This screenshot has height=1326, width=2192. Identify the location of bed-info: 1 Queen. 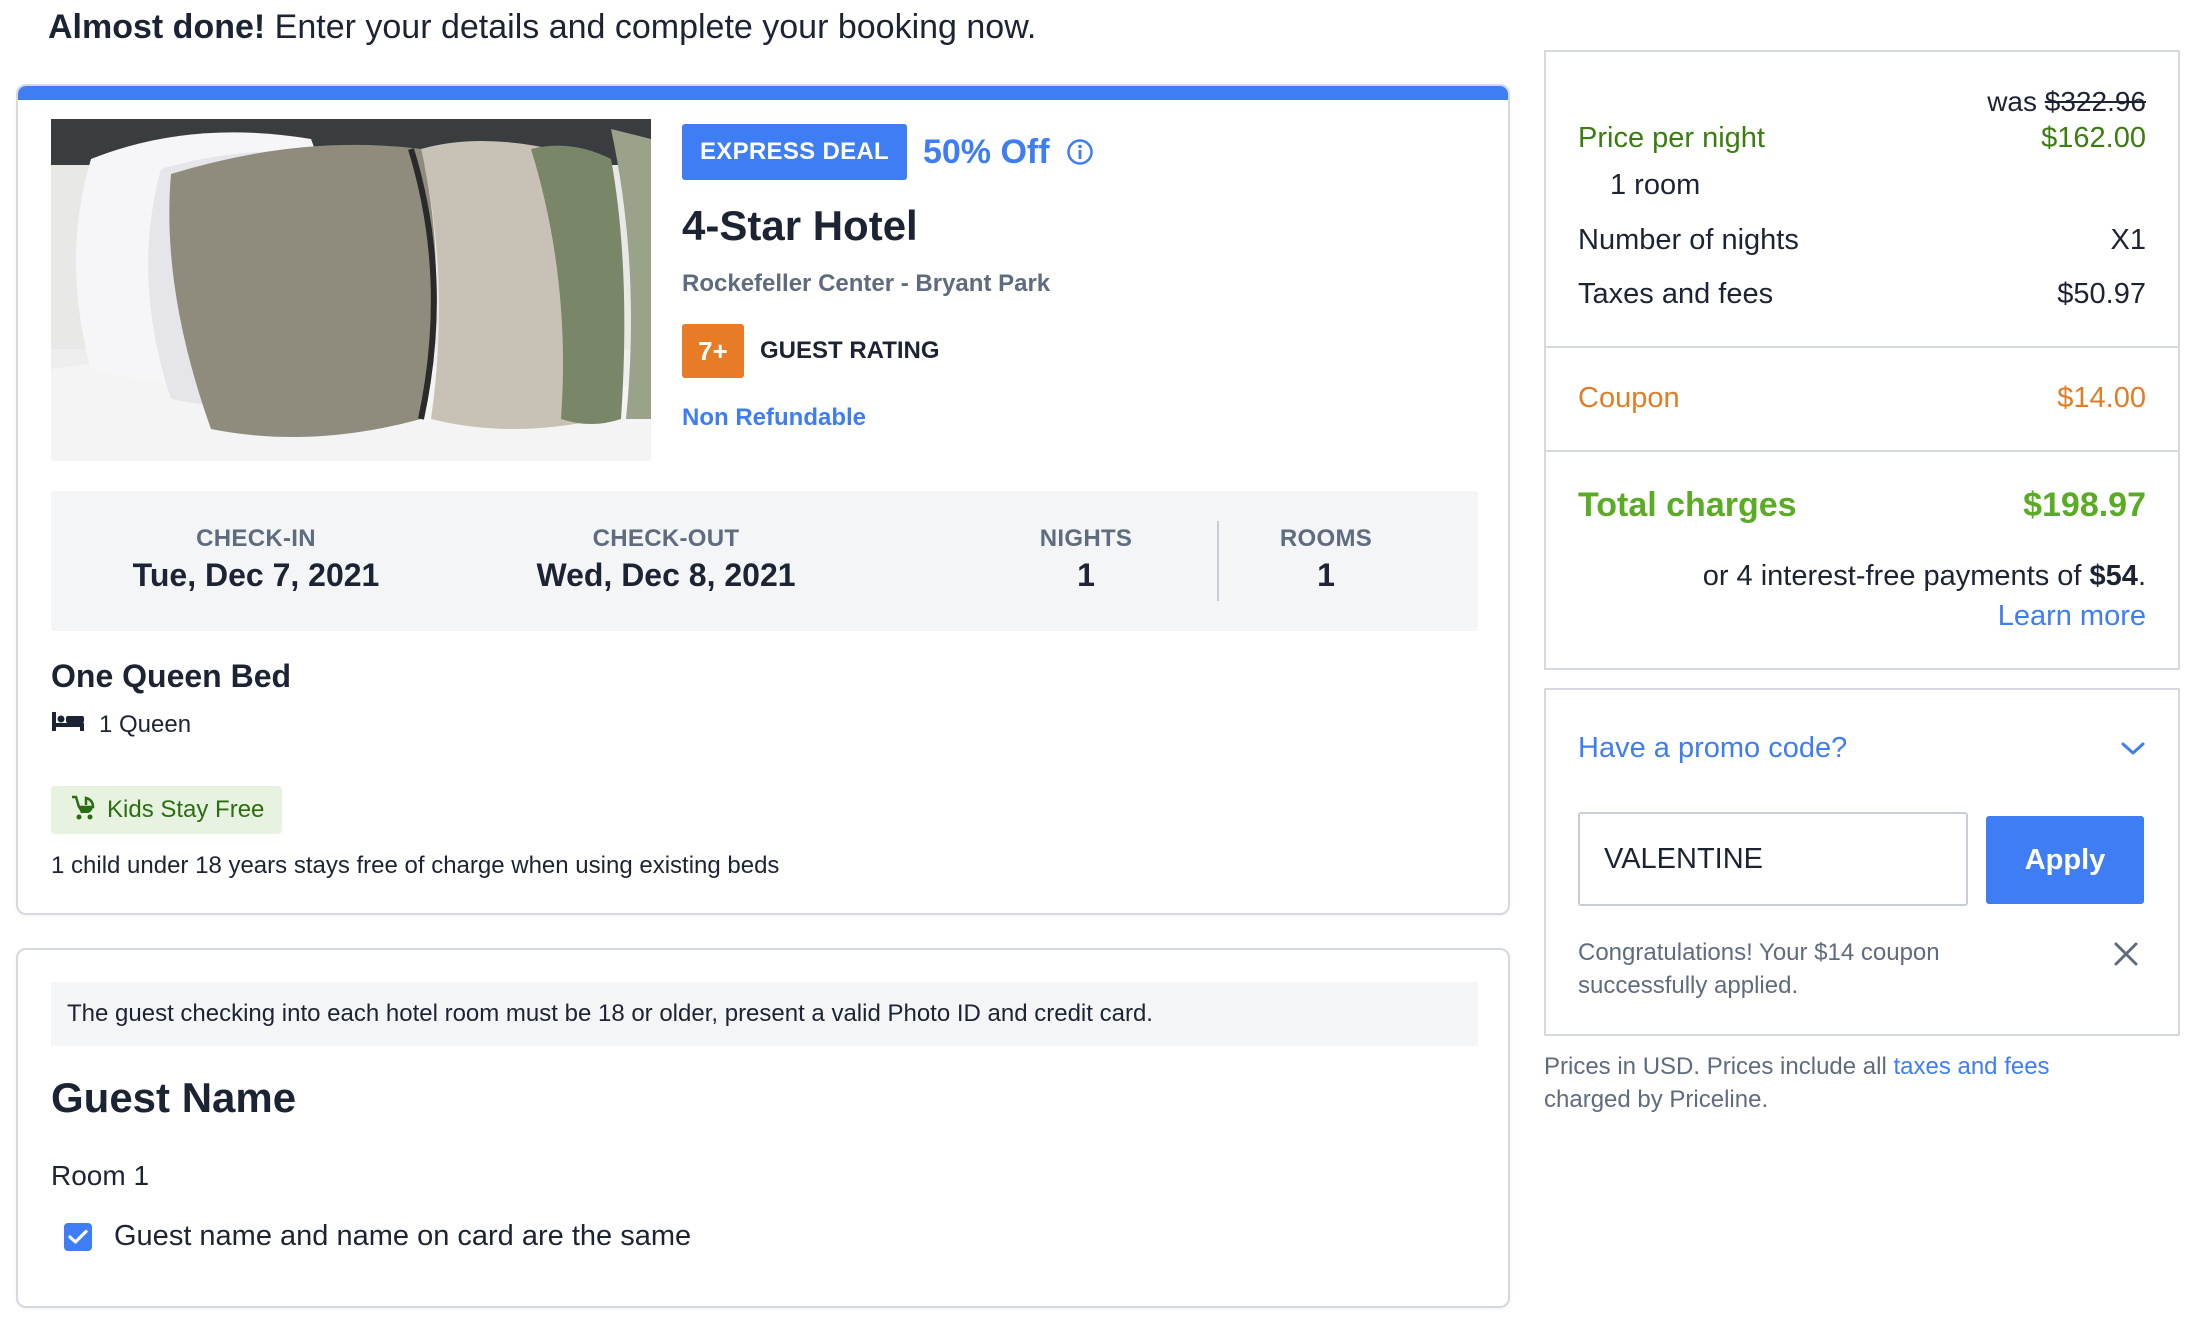
(121, 724).